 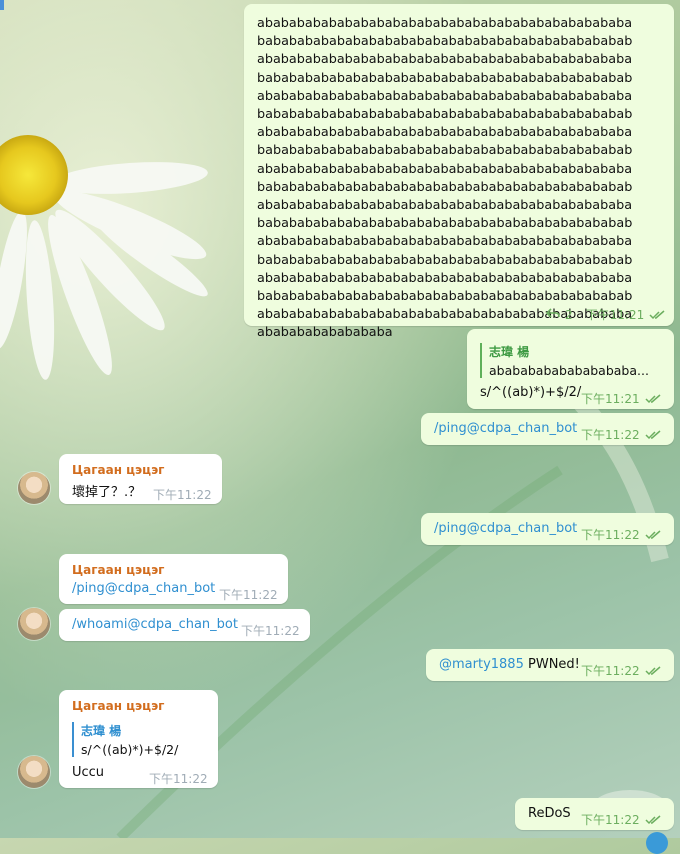 I want to click on replies-count: 2, so click(x=569, y=315).